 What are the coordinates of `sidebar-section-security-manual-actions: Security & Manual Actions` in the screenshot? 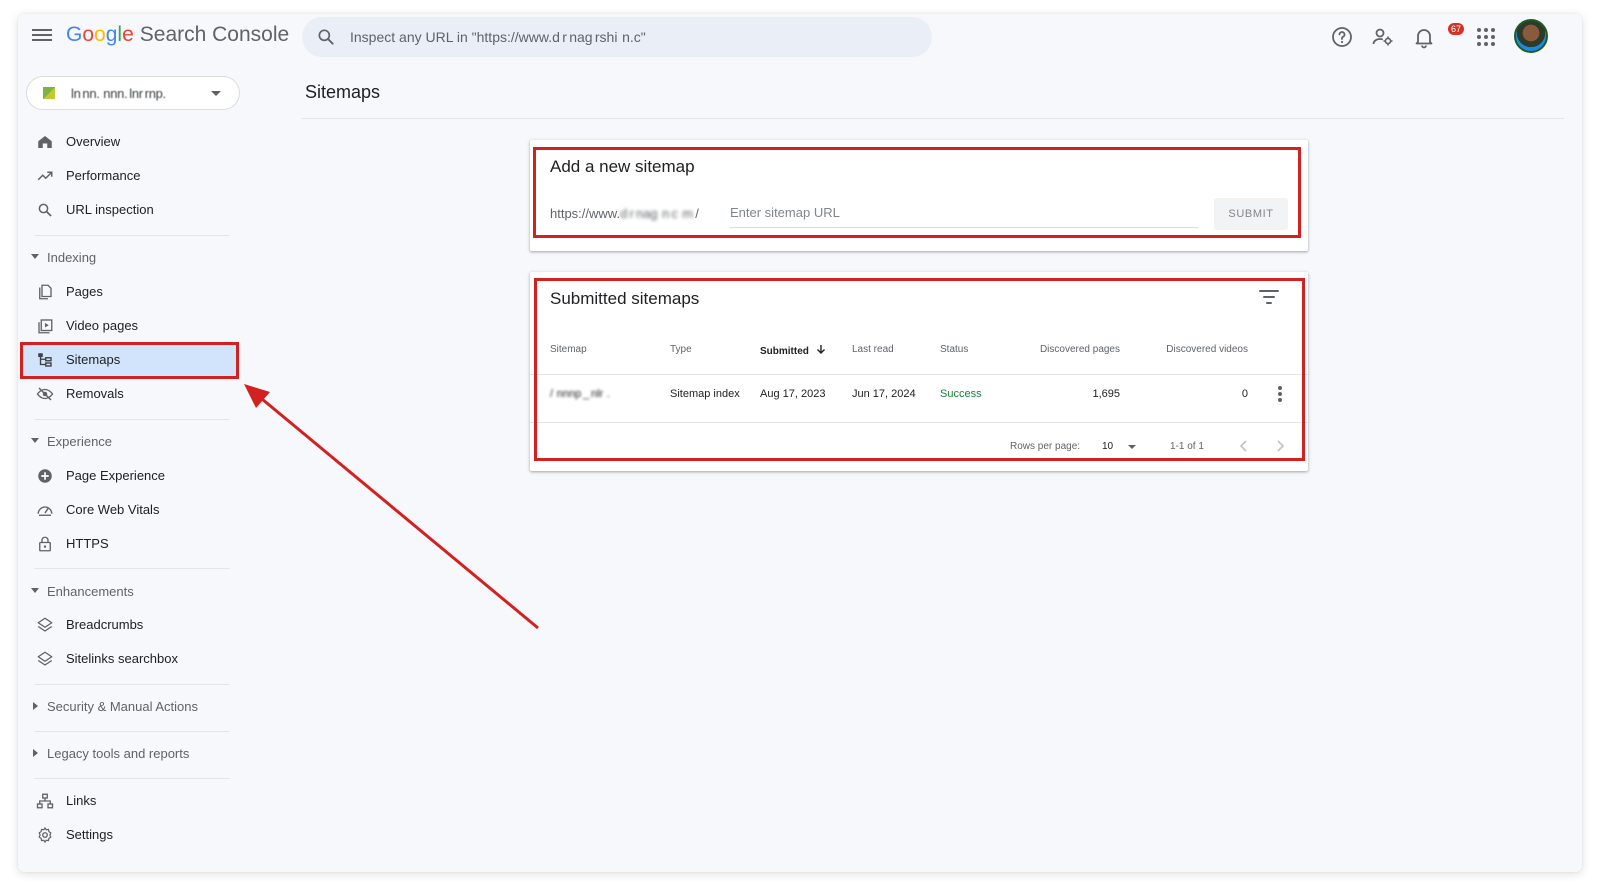 It's located at (129, 707).